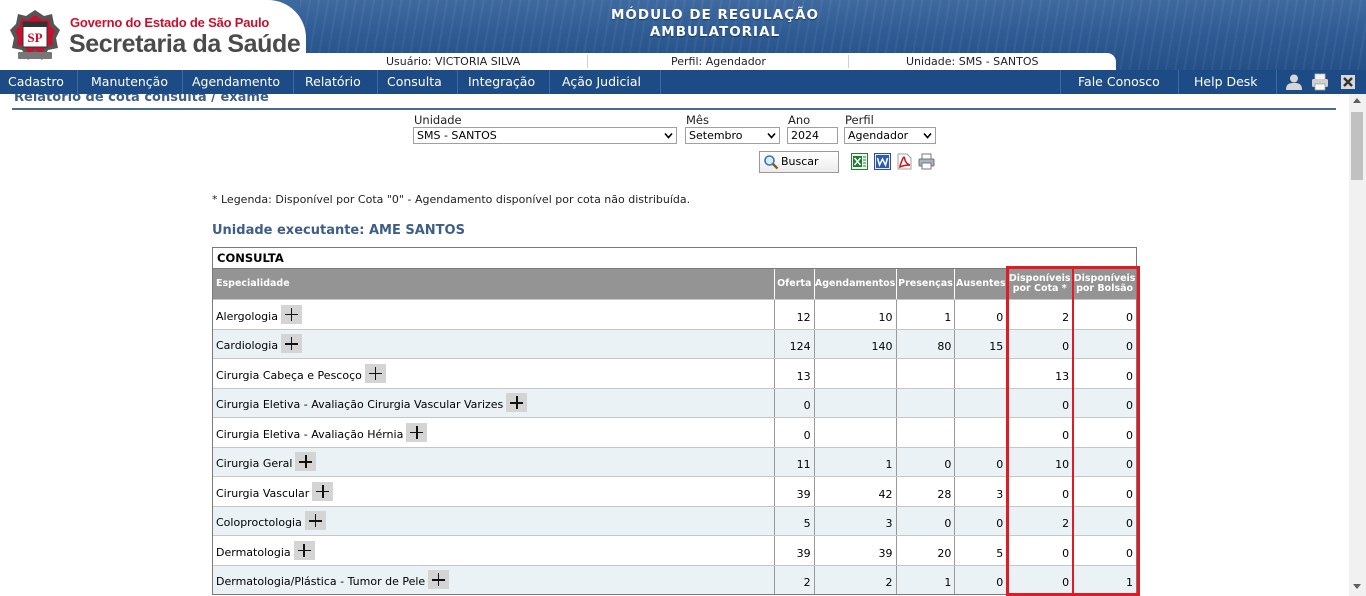  Describe the element at coordinates (1357, 345) in the screenshot. I see `vertical-scrollbar` at that location.